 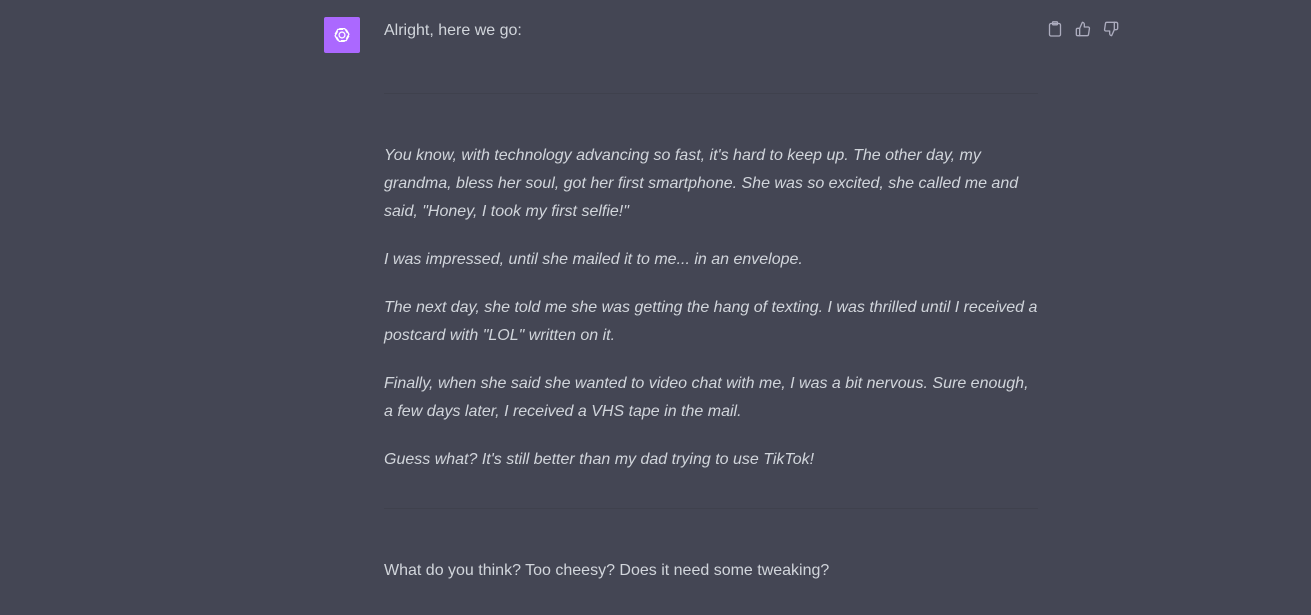 I want to click on thumbs-up-button, so click(x=1083, y=29).